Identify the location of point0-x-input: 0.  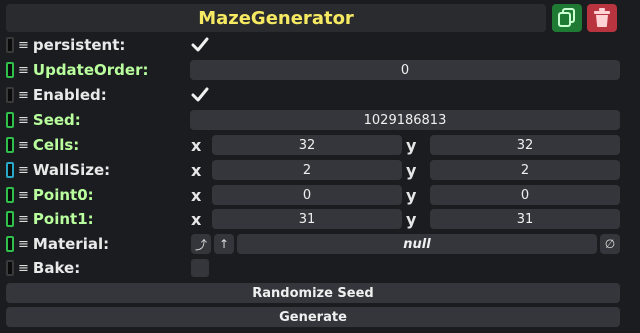
(307, 195).